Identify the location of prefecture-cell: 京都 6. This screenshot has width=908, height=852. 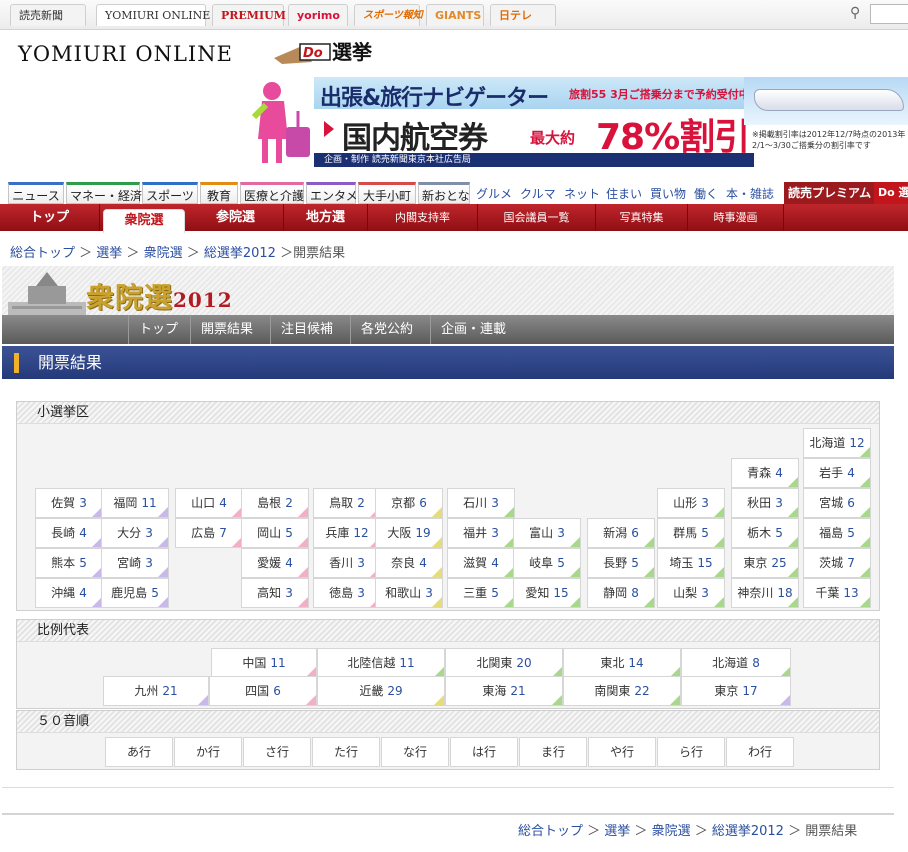
(409, 503).